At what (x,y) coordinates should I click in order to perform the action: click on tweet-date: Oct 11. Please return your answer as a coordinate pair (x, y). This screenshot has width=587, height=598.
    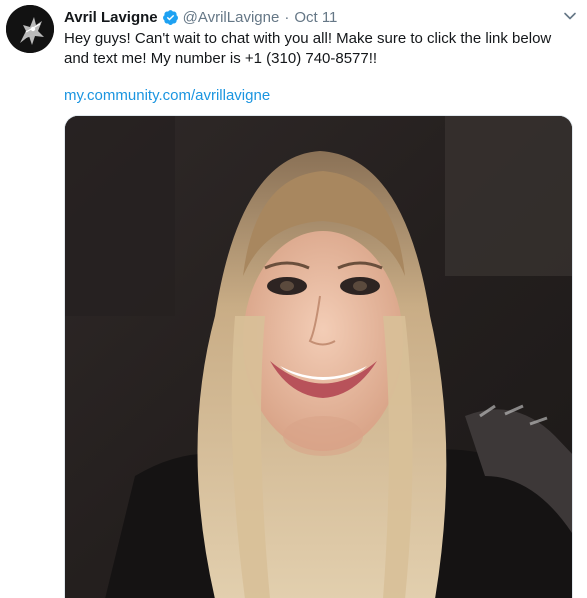
    Looking at the image, I should click on (315, 17).